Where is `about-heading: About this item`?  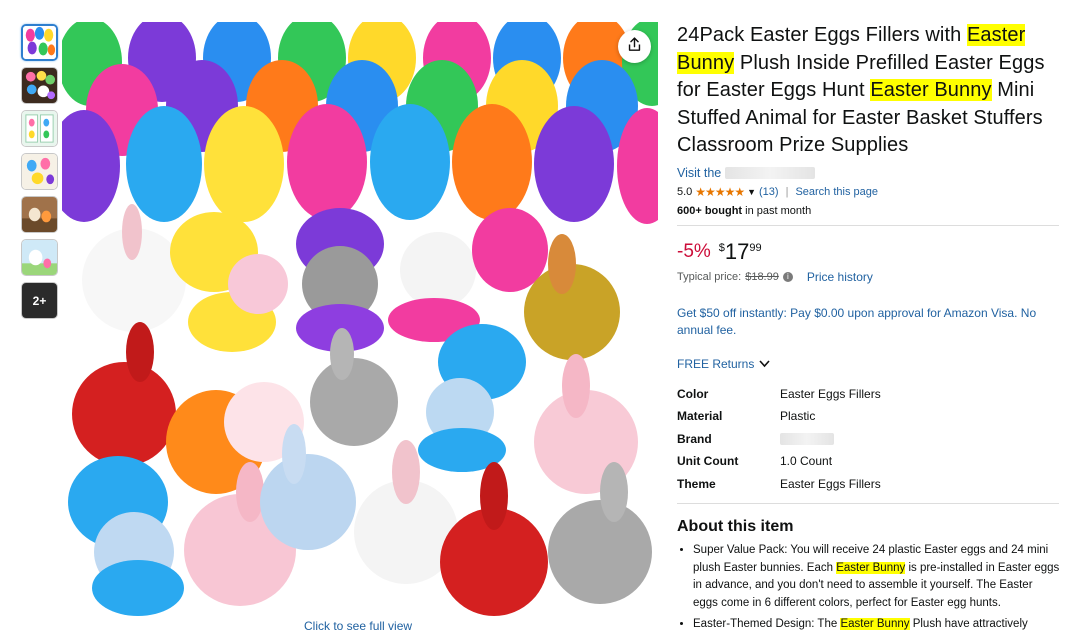 about-heading: About this item is located at coordinates (735, 526).